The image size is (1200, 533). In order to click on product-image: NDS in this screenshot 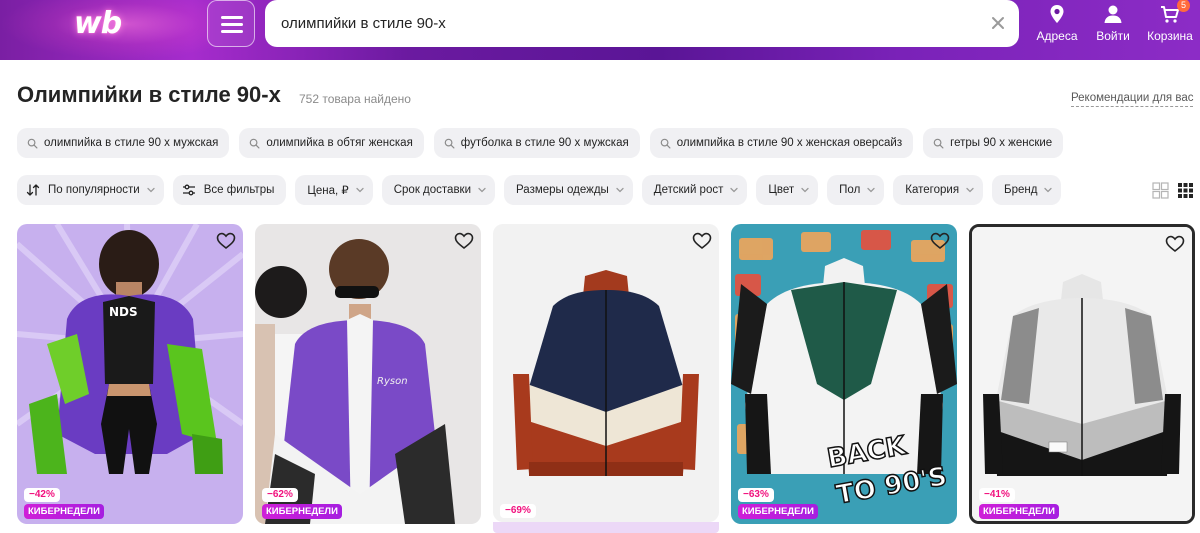, I will do `click(130, 374)`.